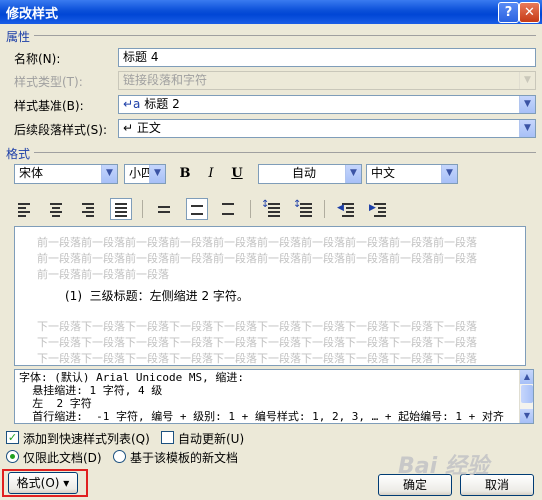 This screenshot has width=542, height=500. I want to click on description-scrollbar: ▲ ▼, so click(526, 396).